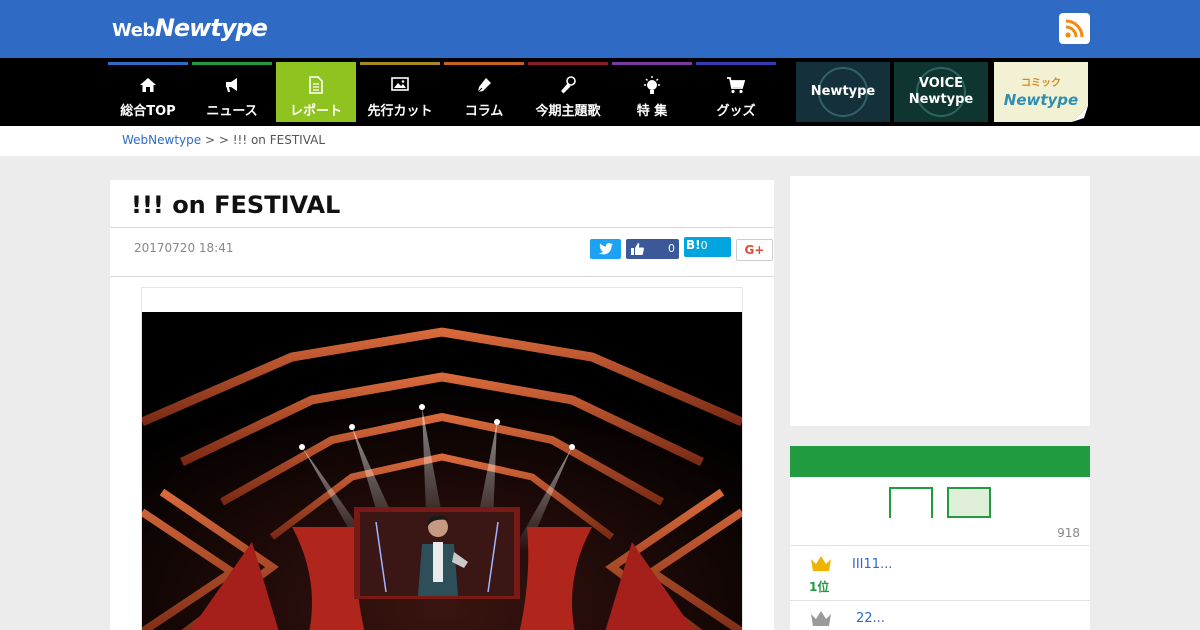  I want to click on hatena-bookmark-button: B!0, so click(707, 247).